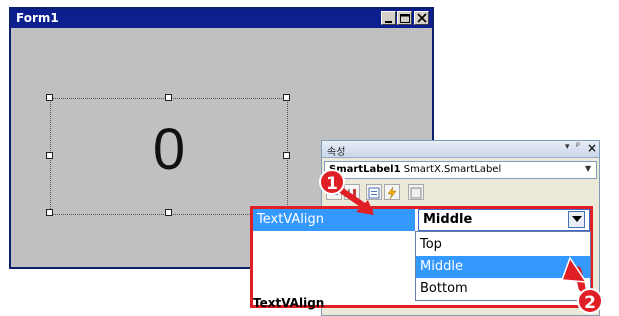 The height and width of the screenshot is (316, 619). I want to click on resize-handle-left, so click(49, 155).